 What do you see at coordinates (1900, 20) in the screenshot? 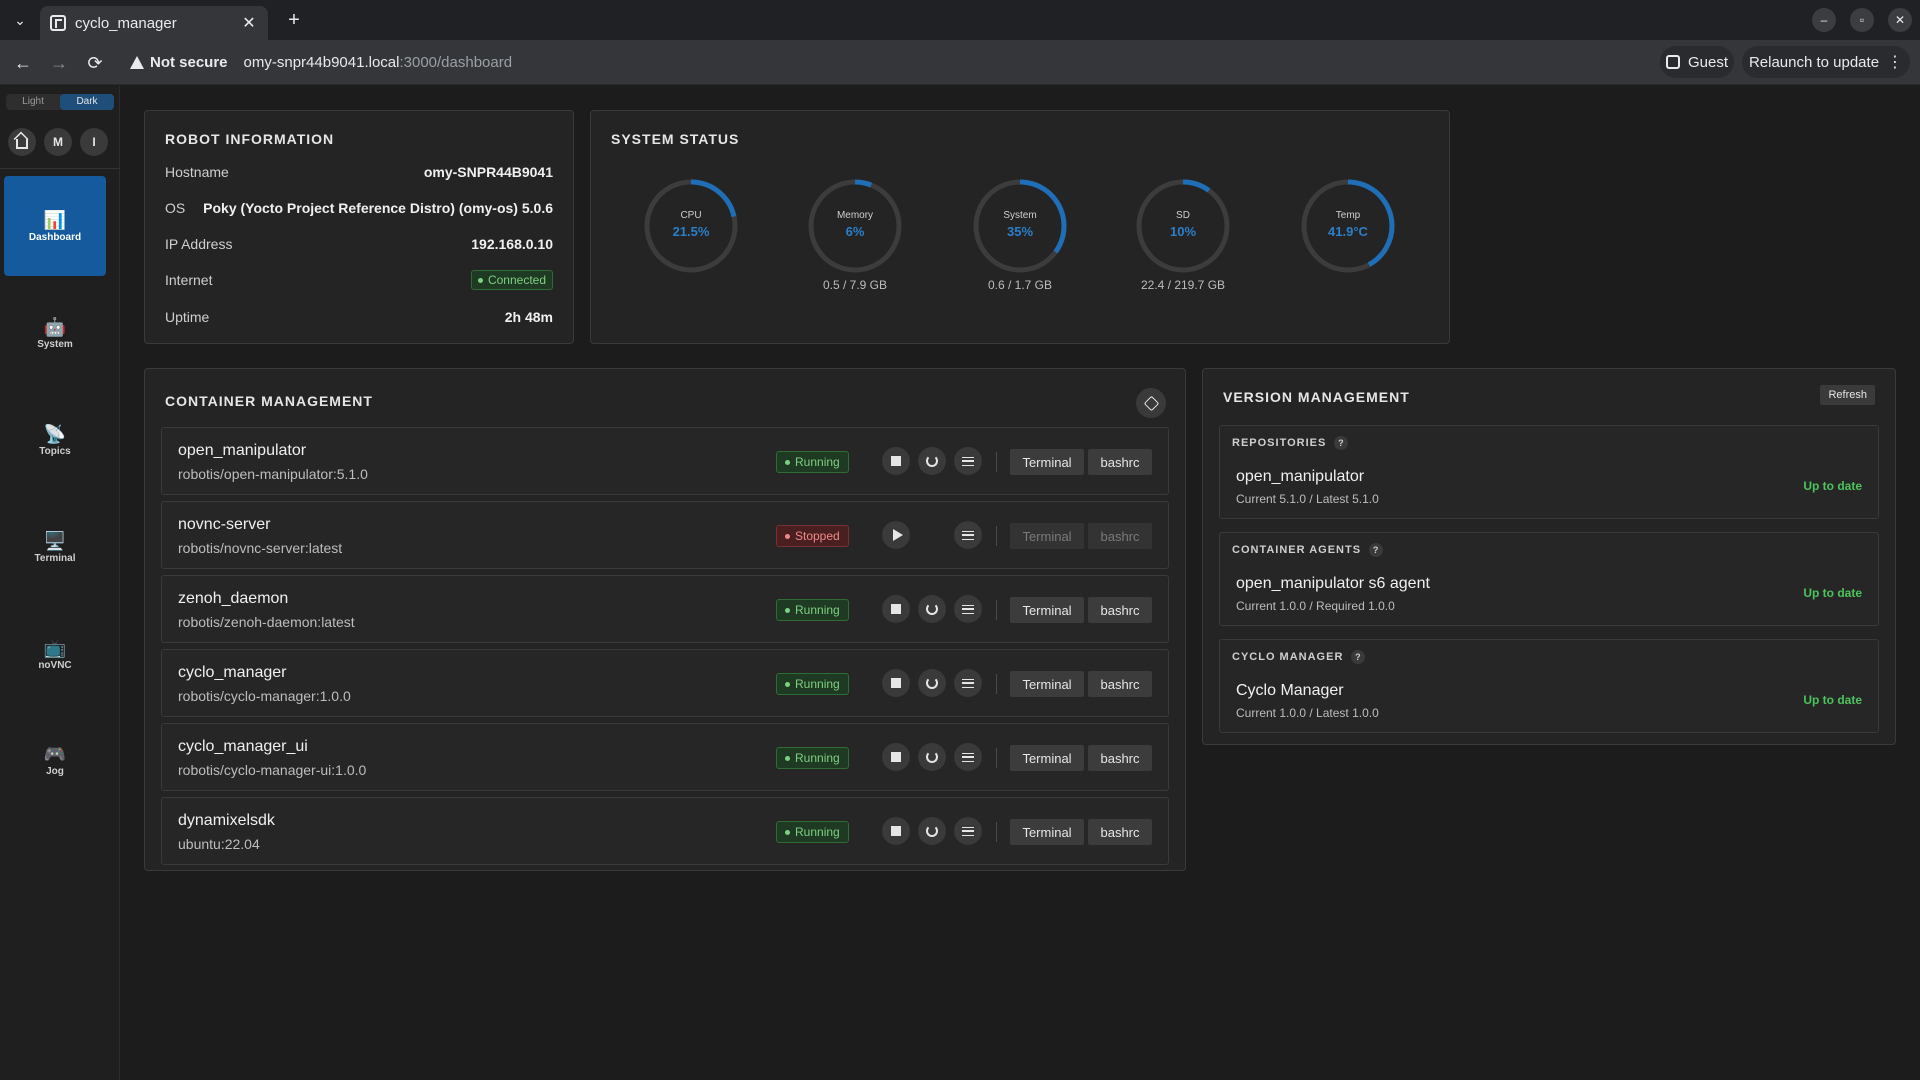
I see `close-window-button: ✕` at bounding box center [1900, 20].